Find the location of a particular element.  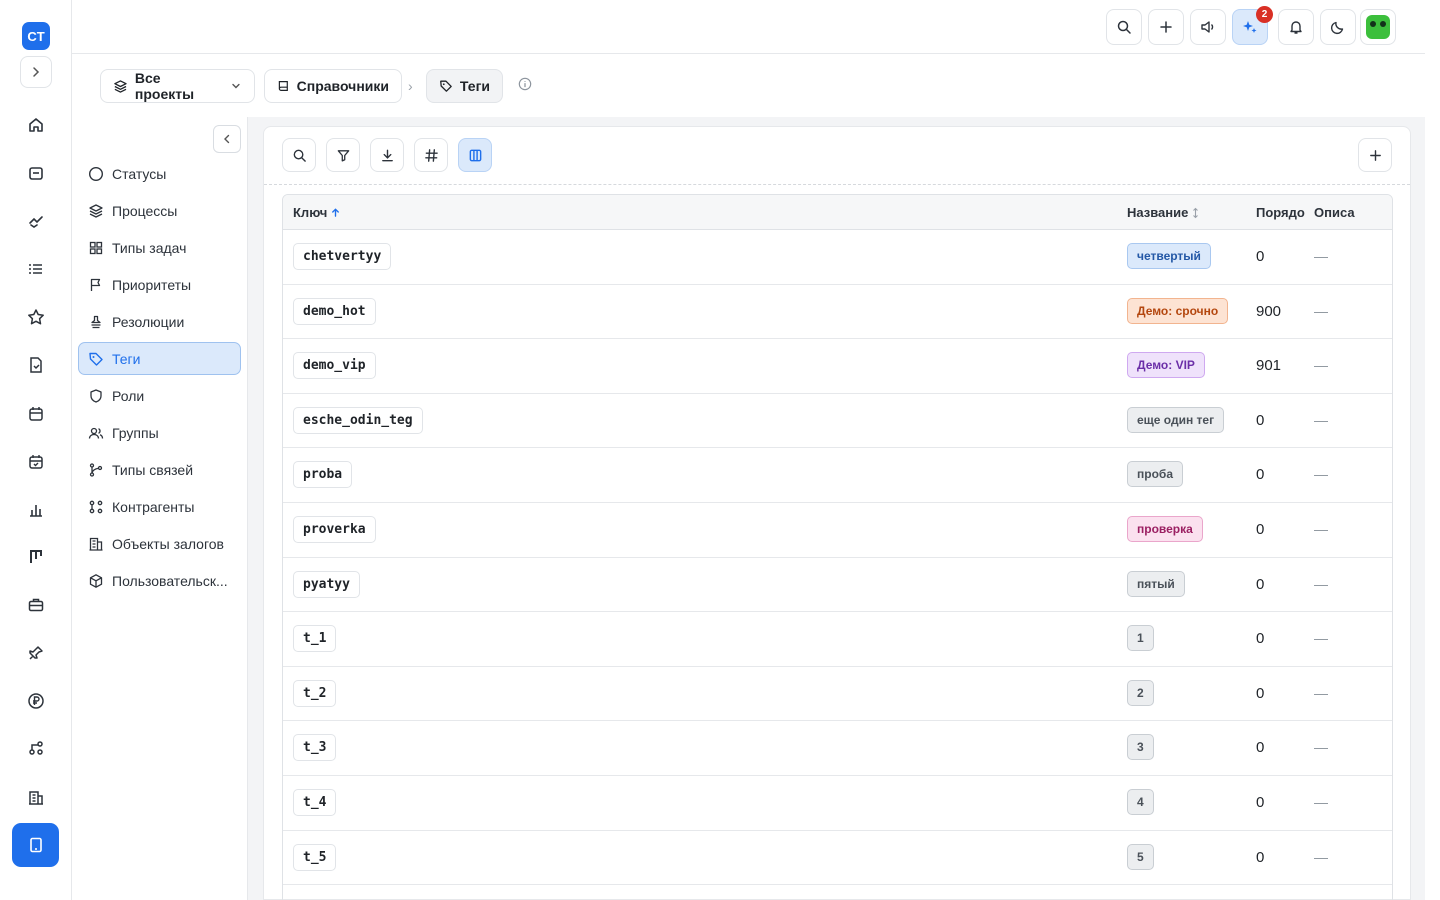

collapse-sidebar-button is located at coordinates (227, 139).